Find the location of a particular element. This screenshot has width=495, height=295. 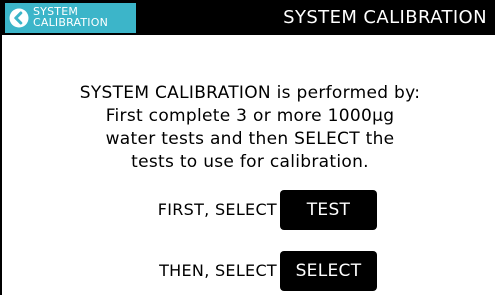

select-test-row: FIRST, SELECT TEST is located at coordinates (247, 210).